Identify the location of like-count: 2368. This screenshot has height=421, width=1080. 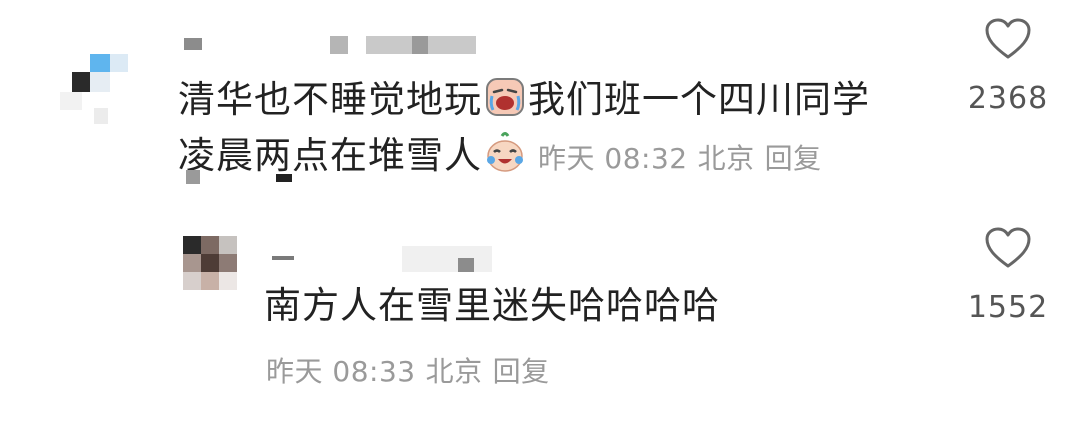
(1008, 98).